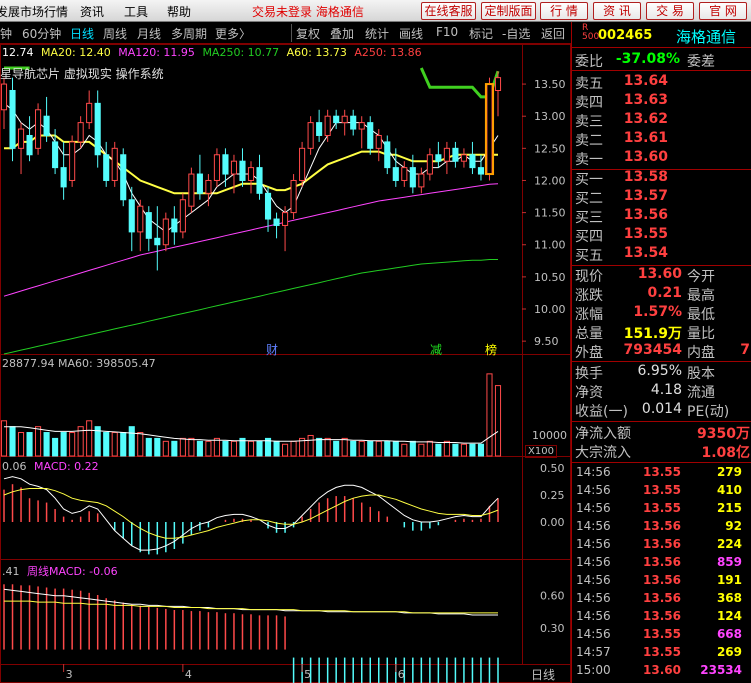 This screenshot has height=683, width=751. I want to click on weekly-dea-line, so click(251, 607).